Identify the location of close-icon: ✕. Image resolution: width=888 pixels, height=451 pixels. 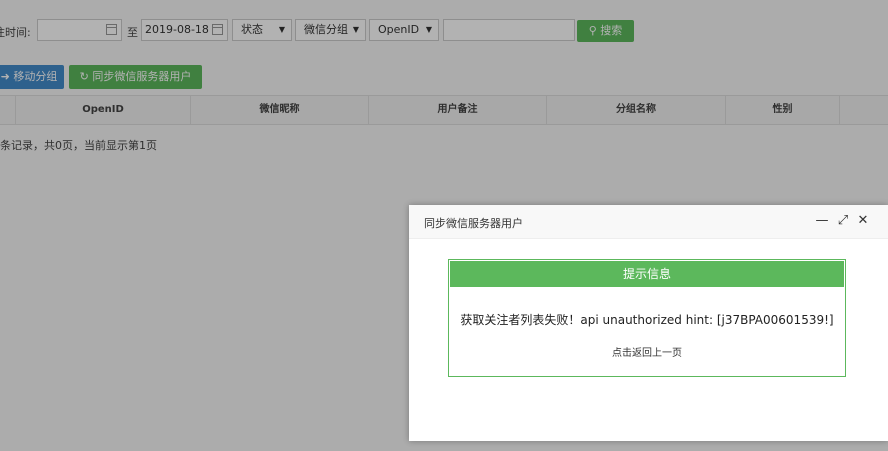
(863, 220).